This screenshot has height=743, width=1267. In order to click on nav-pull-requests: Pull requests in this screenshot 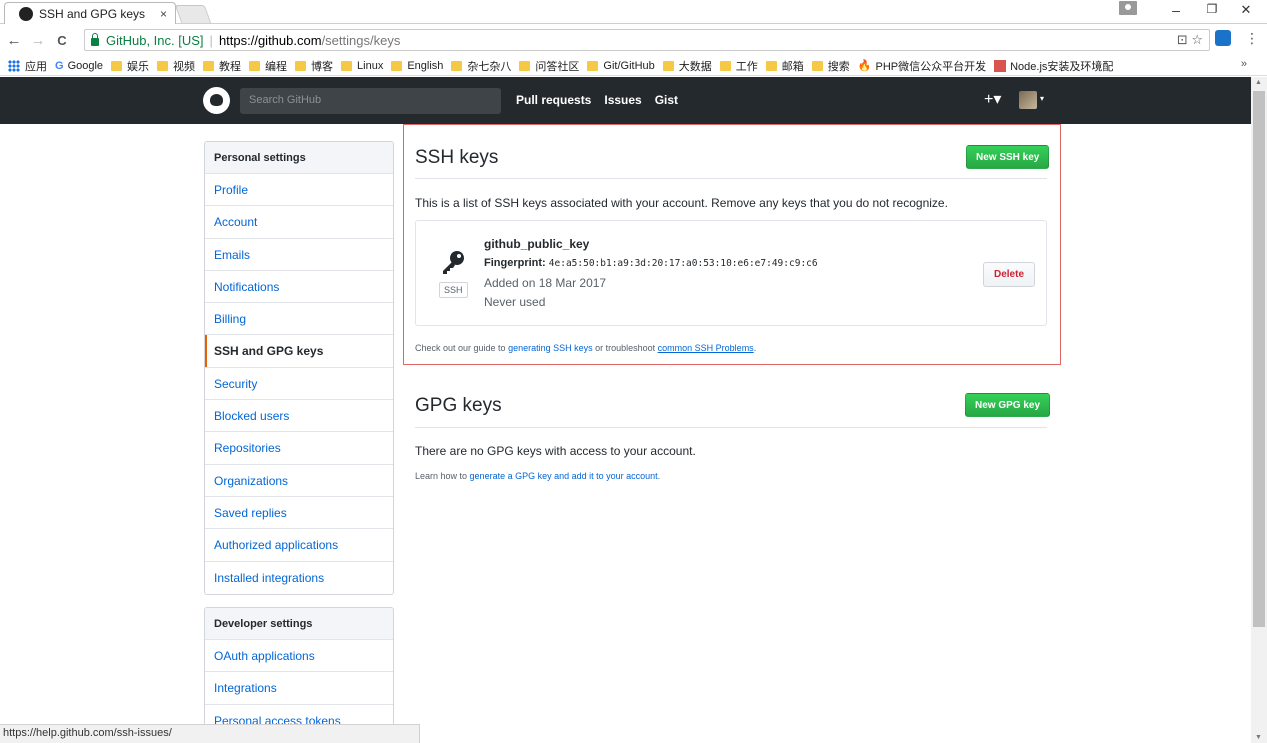, I will do `click(553, 100)`.